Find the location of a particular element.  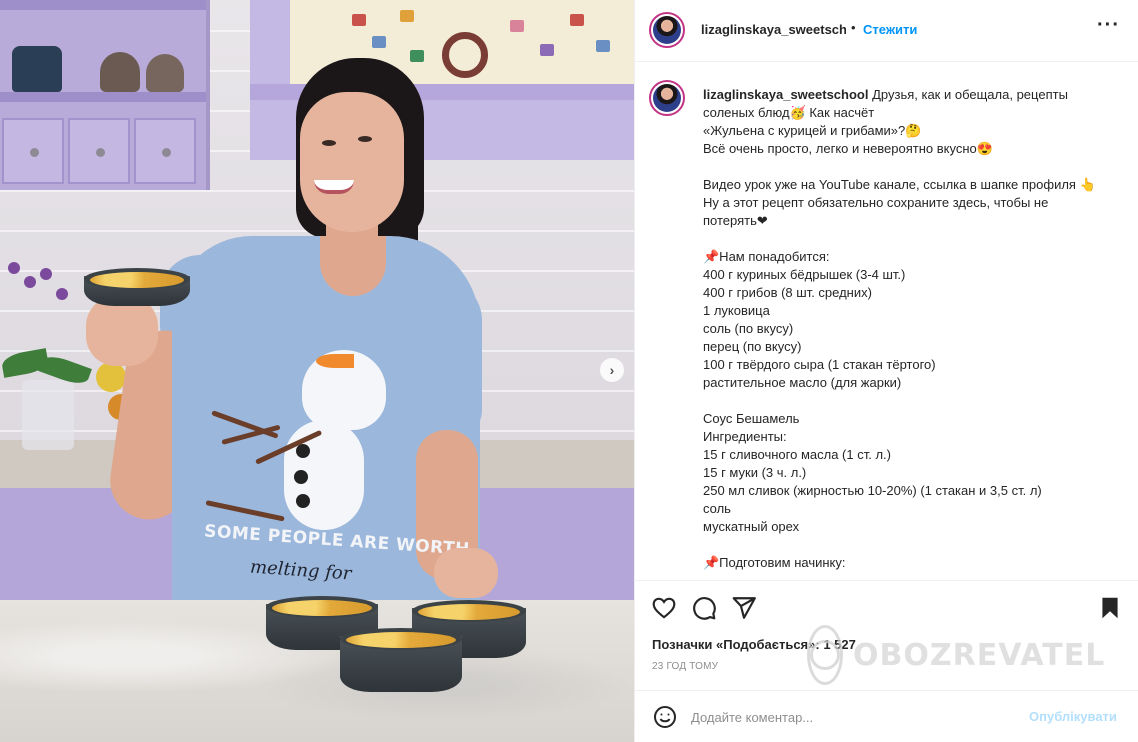

author-username: lizaglinskaya_sweetschool is located at coordinates (773, 29).